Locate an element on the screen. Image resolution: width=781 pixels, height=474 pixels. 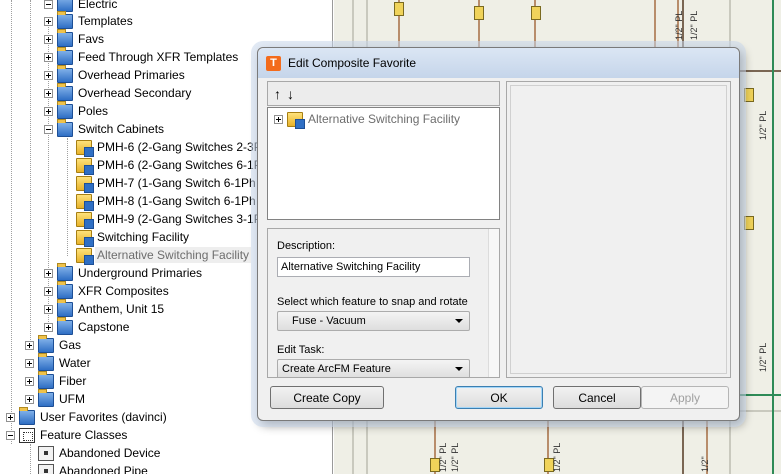
tree-item-label: PMH-6 (2-Gang Switches 6-1Ph is located at coordinates (183, 165).